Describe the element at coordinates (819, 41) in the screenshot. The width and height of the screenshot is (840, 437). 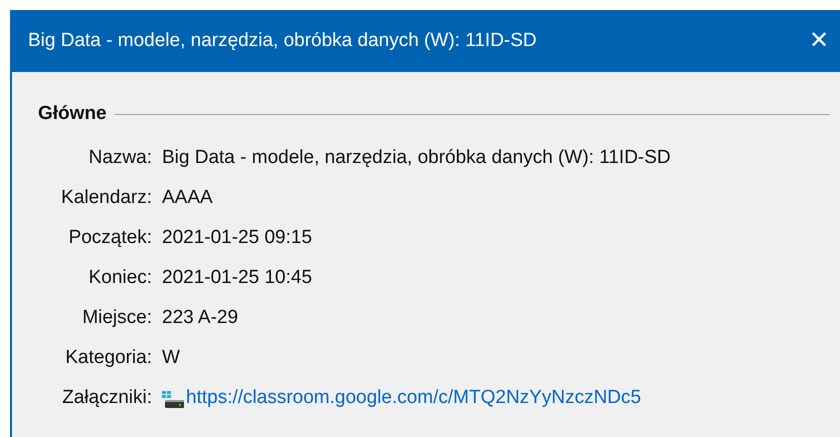
I see `close-button: ✕` at that location.